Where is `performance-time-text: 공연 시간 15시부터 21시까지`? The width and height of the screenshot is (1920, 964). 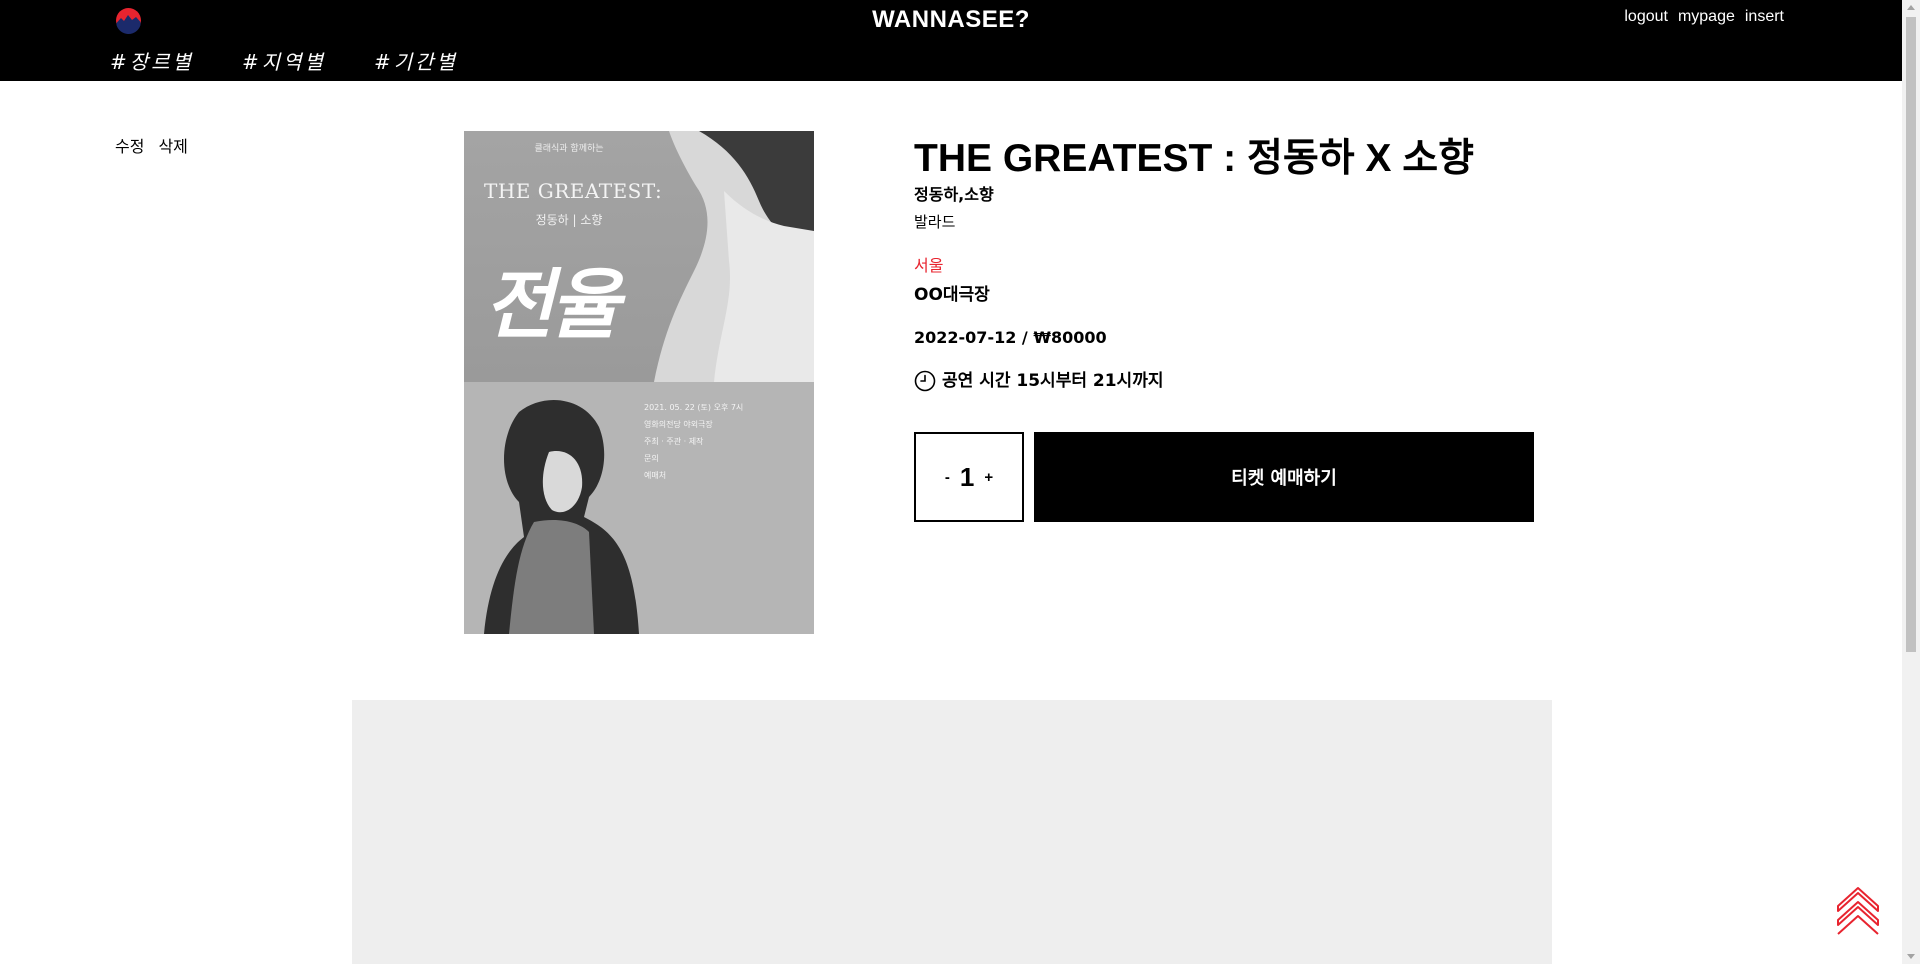
performance-time-text: 공연 시간 15시부터 21시까지 is located at coordinates (1053, 381).